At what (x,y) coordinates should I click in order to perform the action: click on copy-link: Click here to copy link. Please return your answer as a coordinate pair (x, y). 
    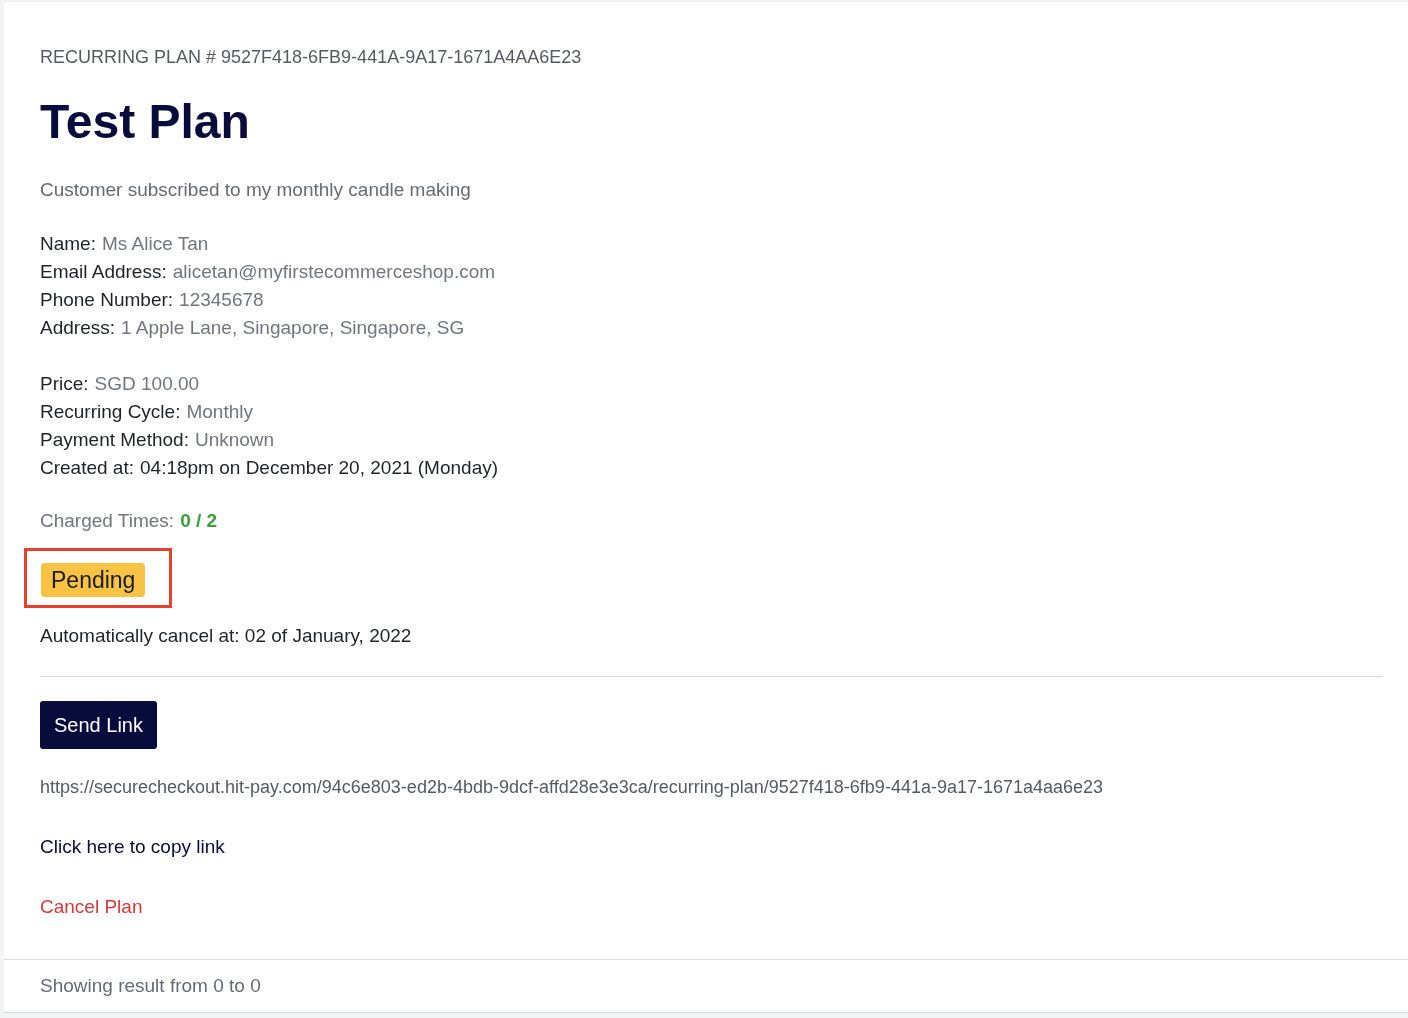
    Looking at the image, I should click on (132, 847).